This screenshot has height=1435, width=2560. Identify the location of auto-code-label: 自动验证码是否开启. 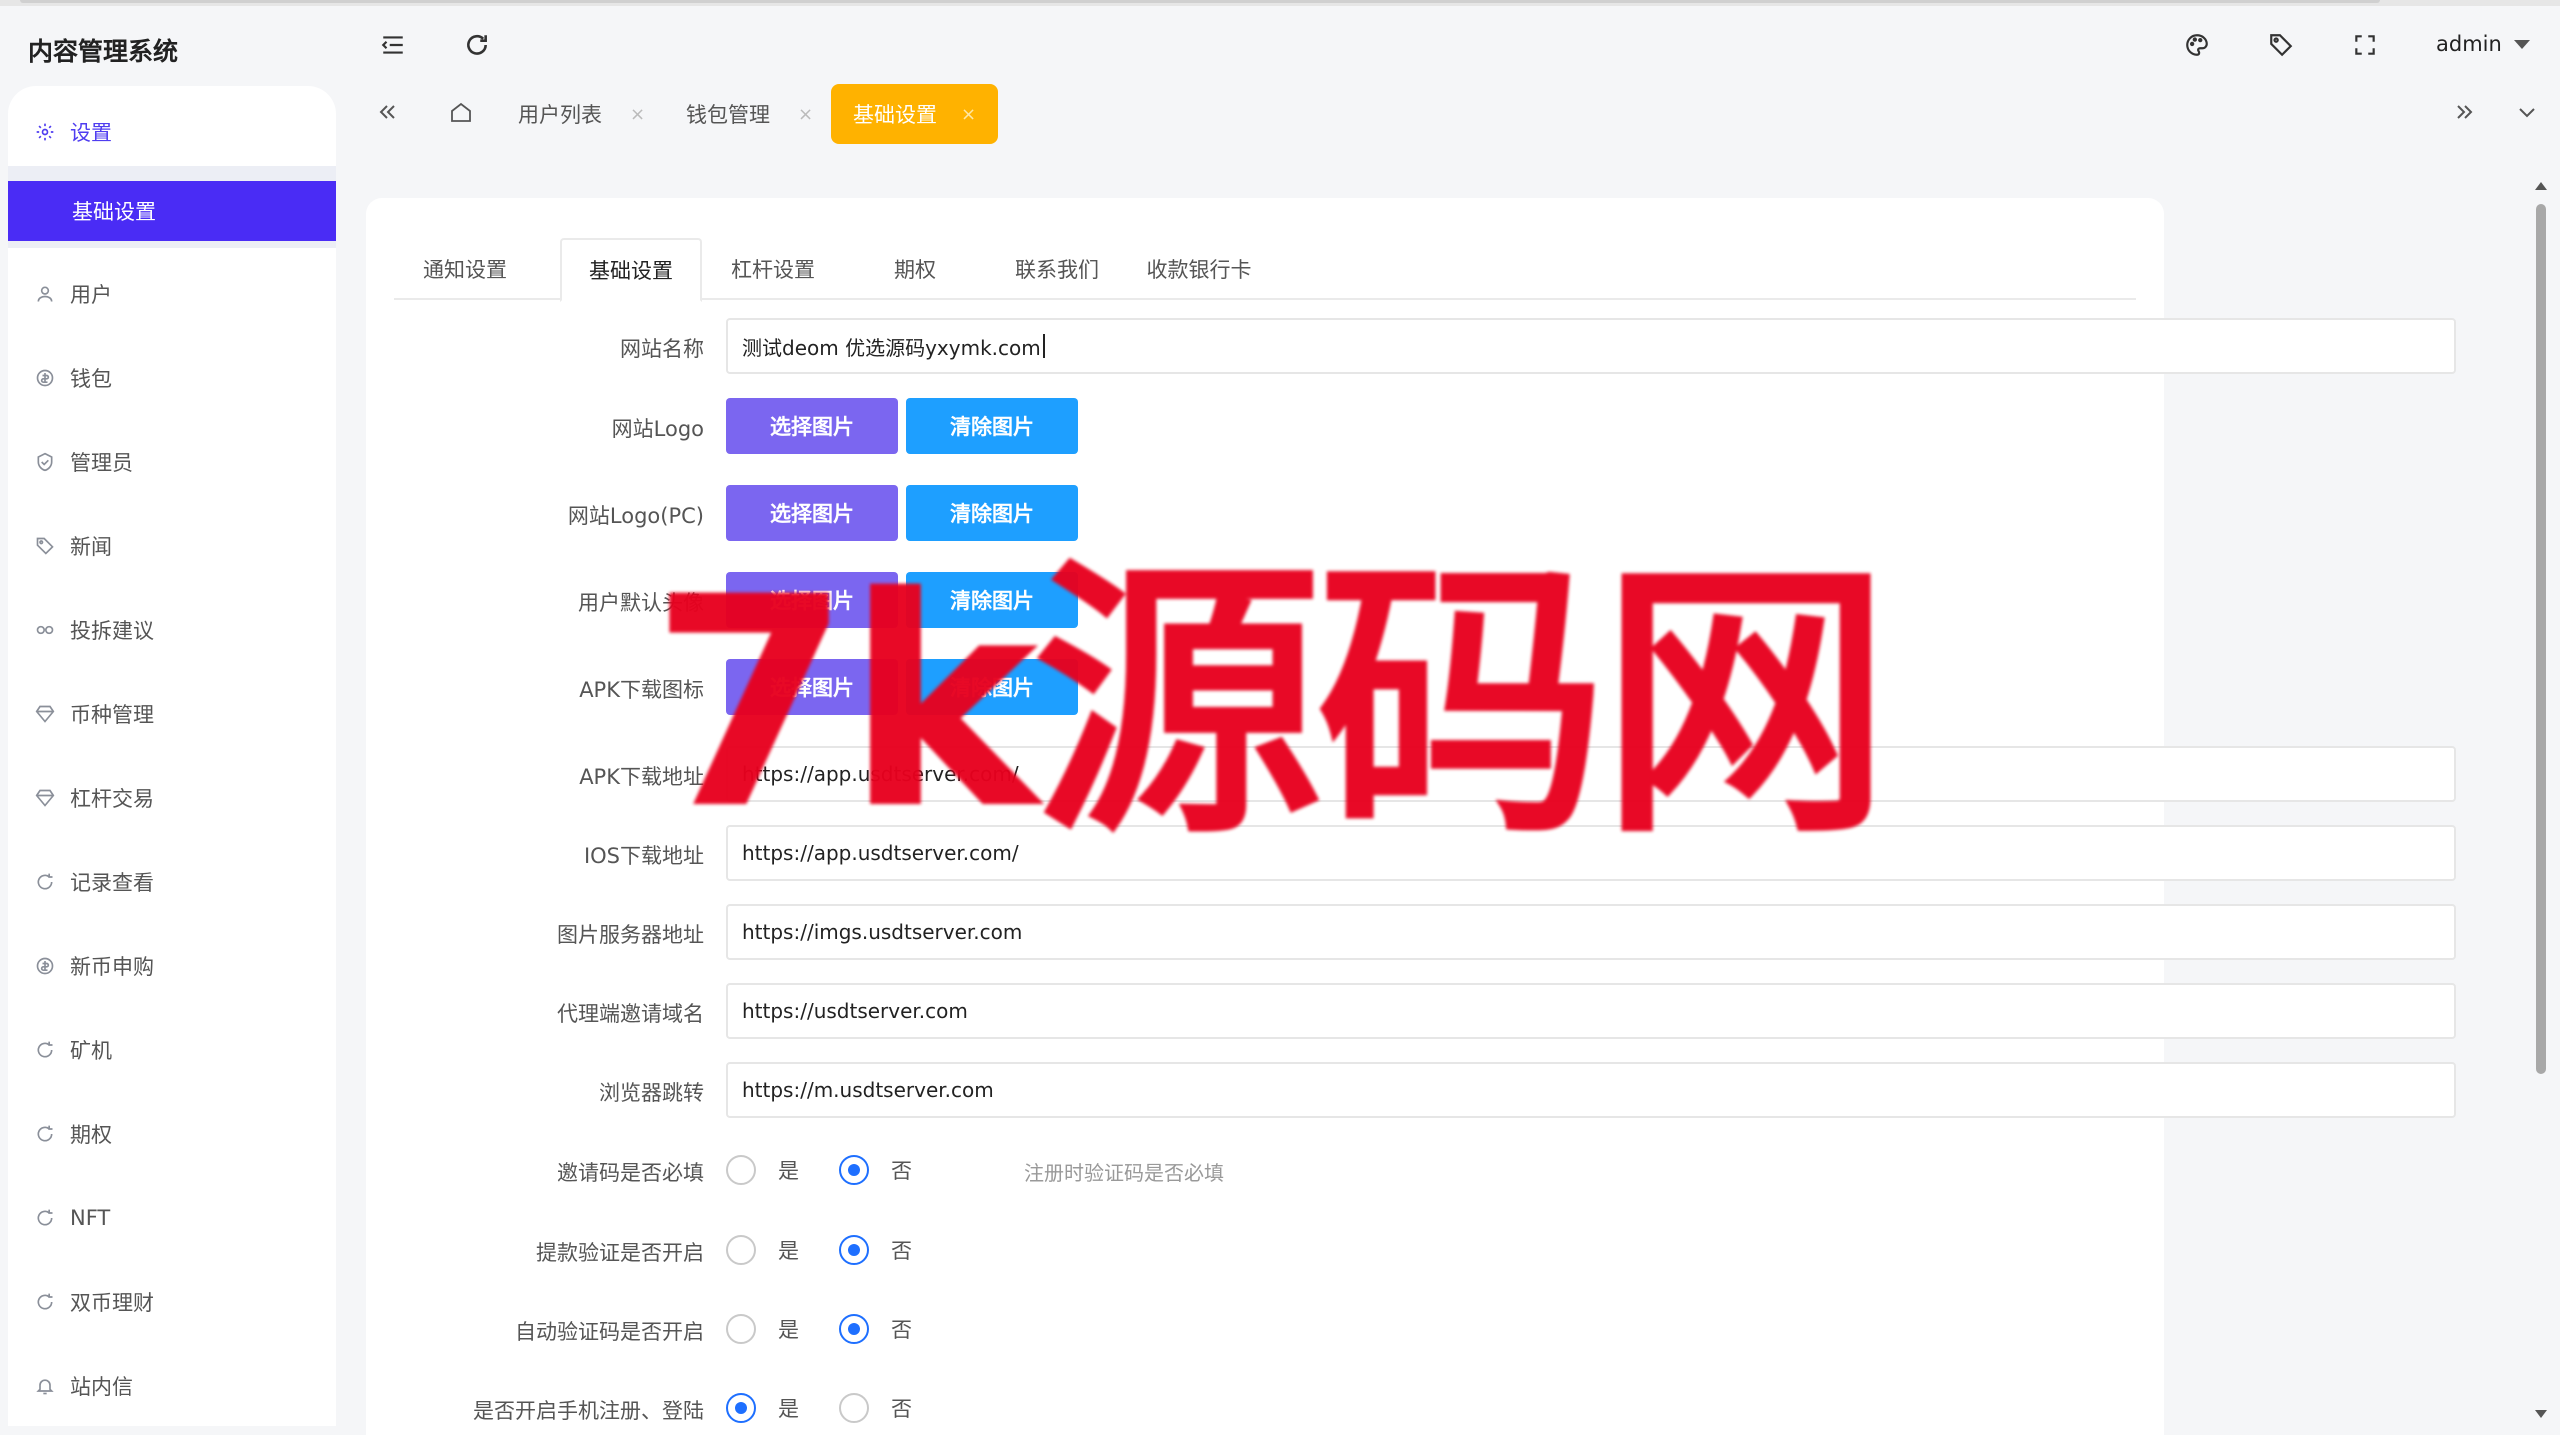
(609, 1332).